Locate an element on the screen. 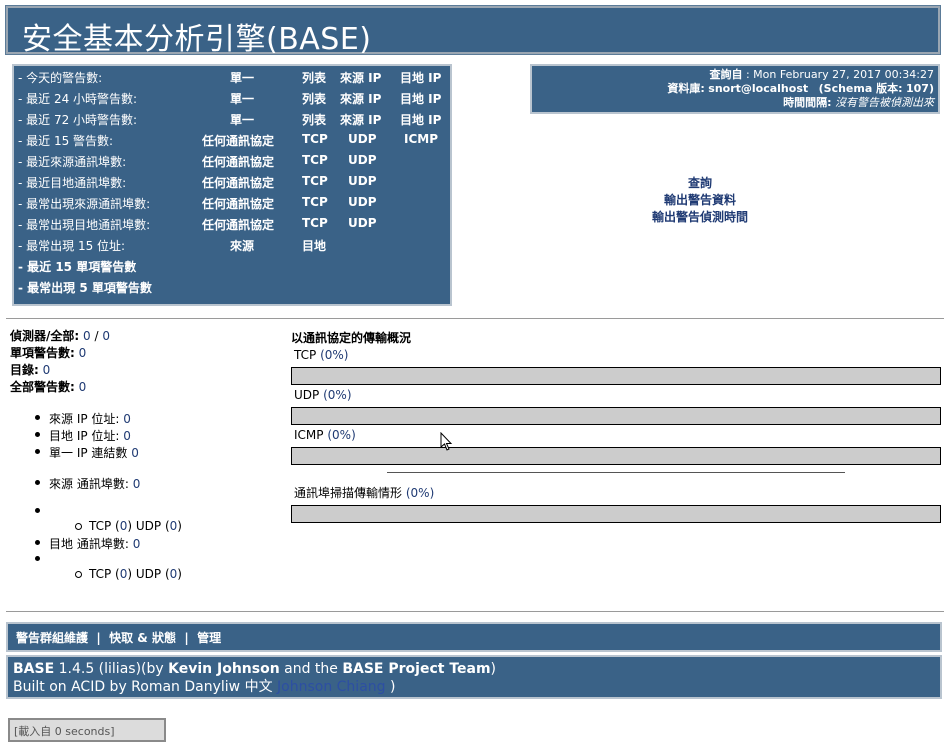  export-alerts-link: 輸出警告資料 is located at coordinates (700, 200).